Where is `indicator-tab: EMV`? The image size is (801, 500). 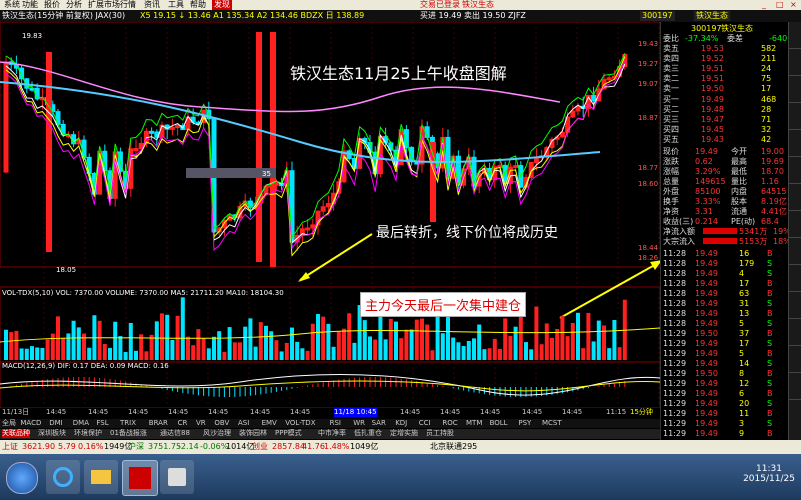 indicator-tab: EMV is located at coordinates (269, 423).